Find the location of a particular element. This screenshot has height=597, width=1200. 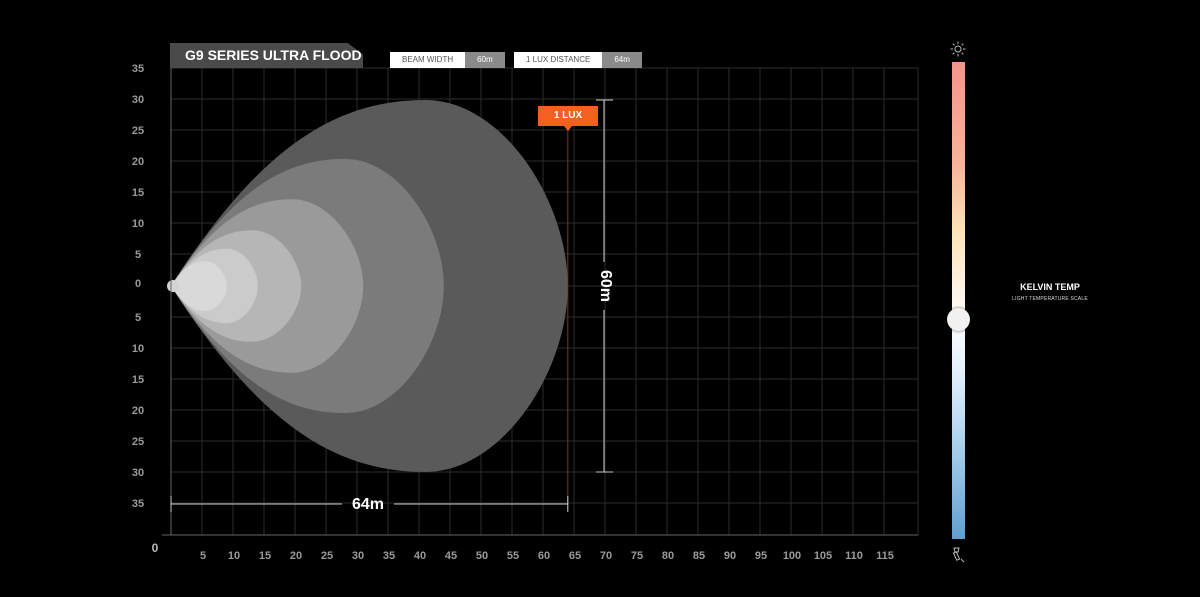

beam-width-badge: BEAM WIDTH 60m is located at coordinates (447, 60).